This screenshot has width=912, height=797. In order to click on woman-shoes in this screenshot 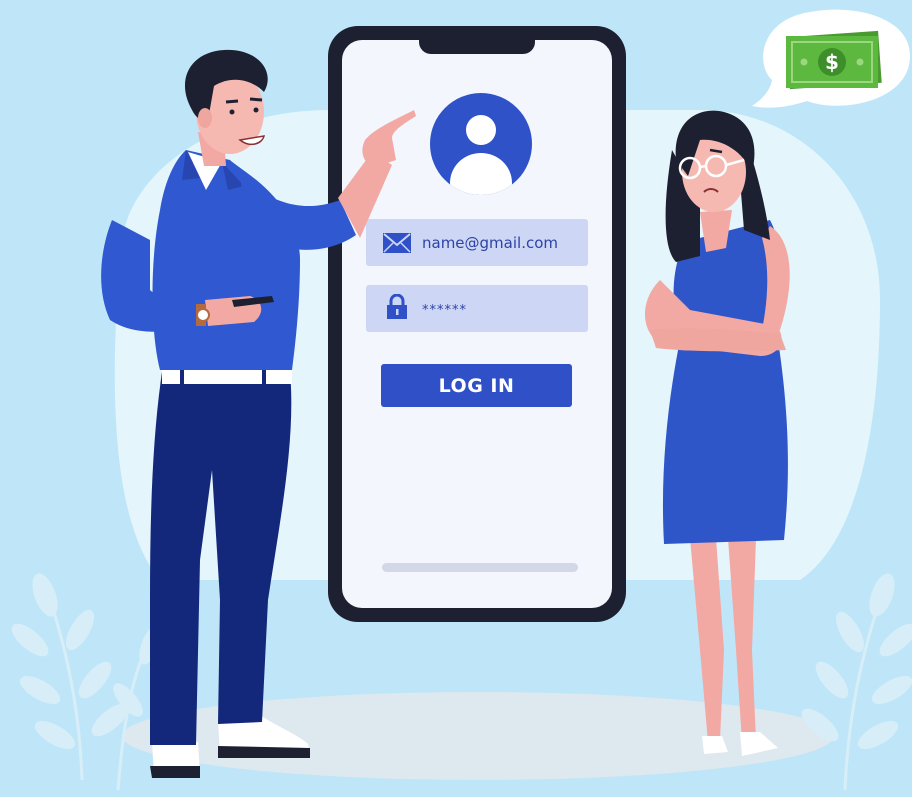, I will do `click(715, 745)`.